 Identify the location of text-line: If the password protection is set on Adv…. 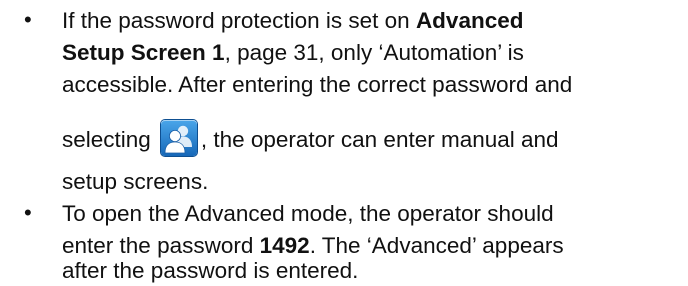
(292, 21).